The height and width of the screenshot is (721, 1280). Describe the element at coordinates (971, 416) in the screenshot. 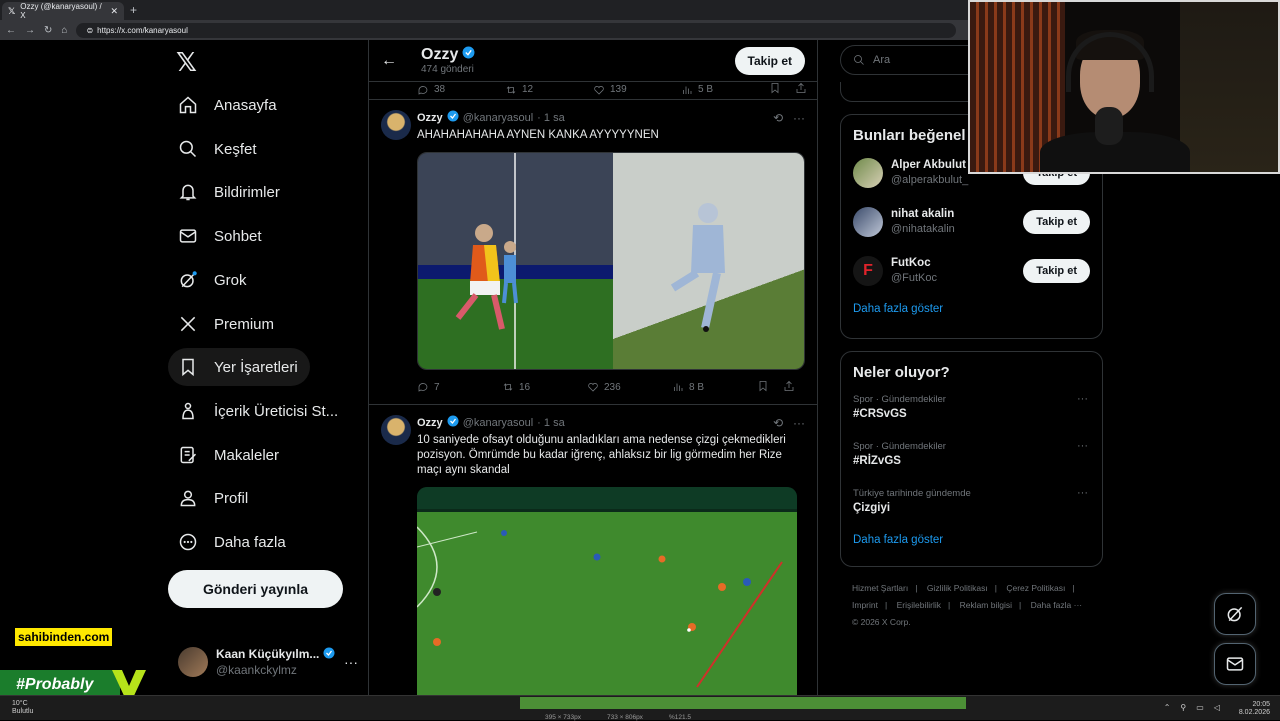

I see `trend-item: Spor · Gündemdekiler #CRSvGS ···` at that location.